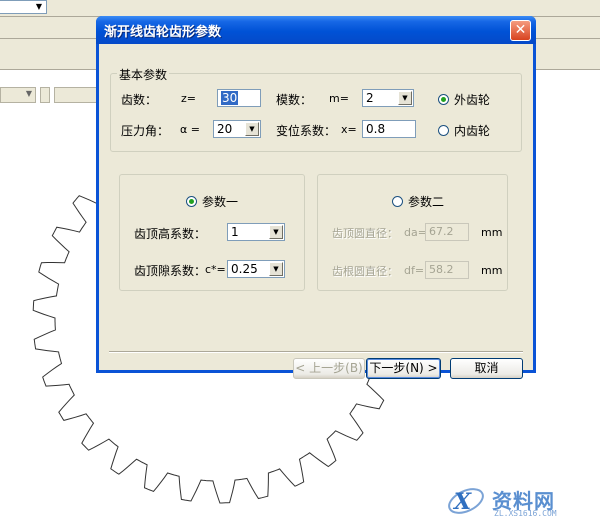 The height and width of the screenshot is (524, 600). Describe the element at coordinates (349, 129) in the screenshot. I see `shift-coefficient-symbol: x=` at that location.